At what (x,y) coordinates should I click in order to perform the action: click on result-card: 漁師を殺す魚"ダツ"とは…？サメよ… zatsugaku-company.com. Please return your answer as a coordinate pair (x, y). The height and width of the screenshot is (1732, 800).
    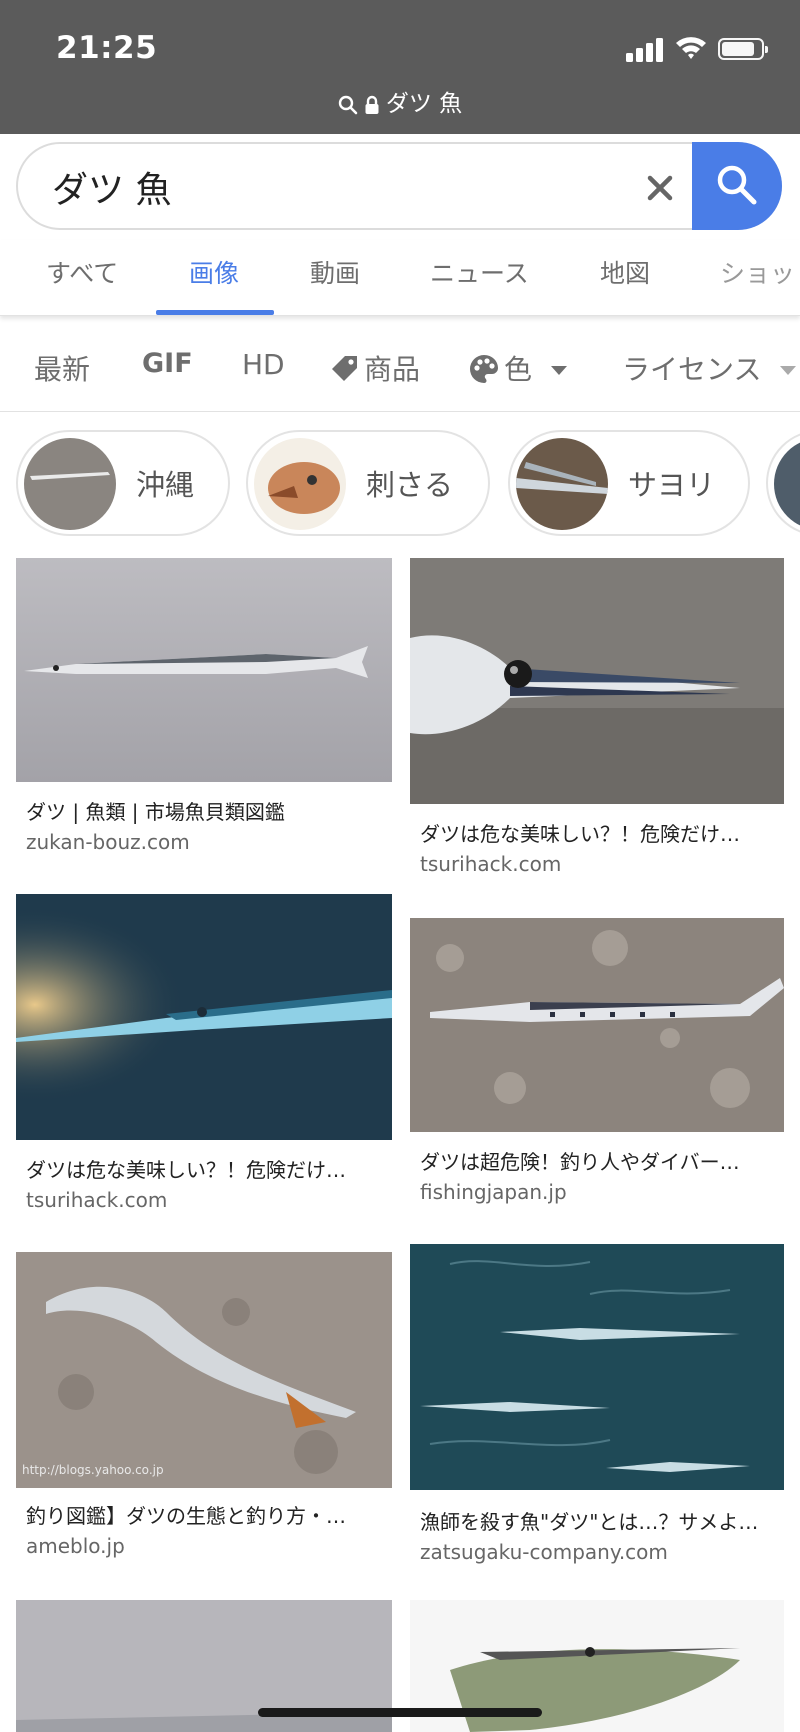
    Looking at the image, I should click on (597, 1404).